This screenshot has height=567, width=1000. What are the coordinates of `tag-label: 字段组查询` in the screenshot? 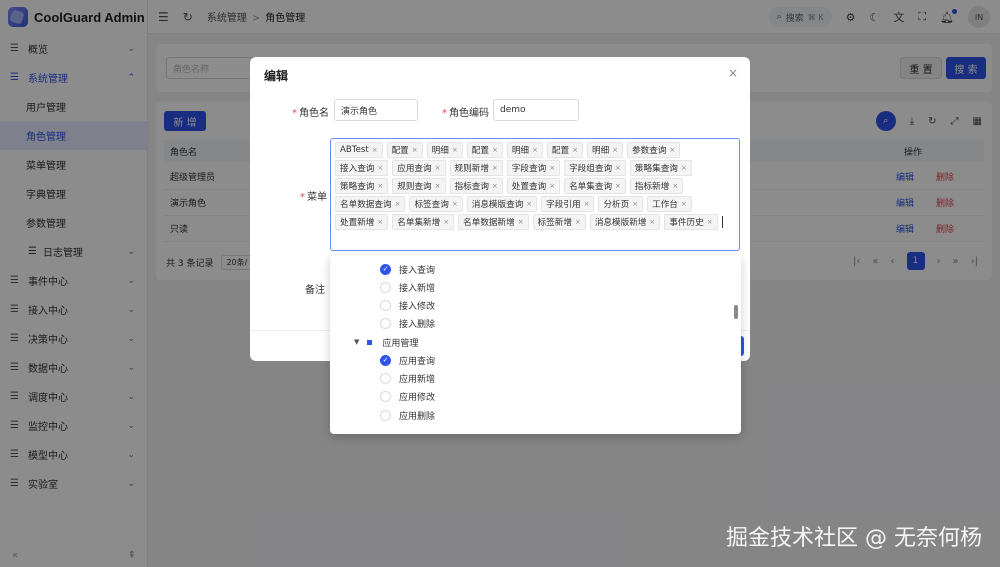 It's located at (591, 169).